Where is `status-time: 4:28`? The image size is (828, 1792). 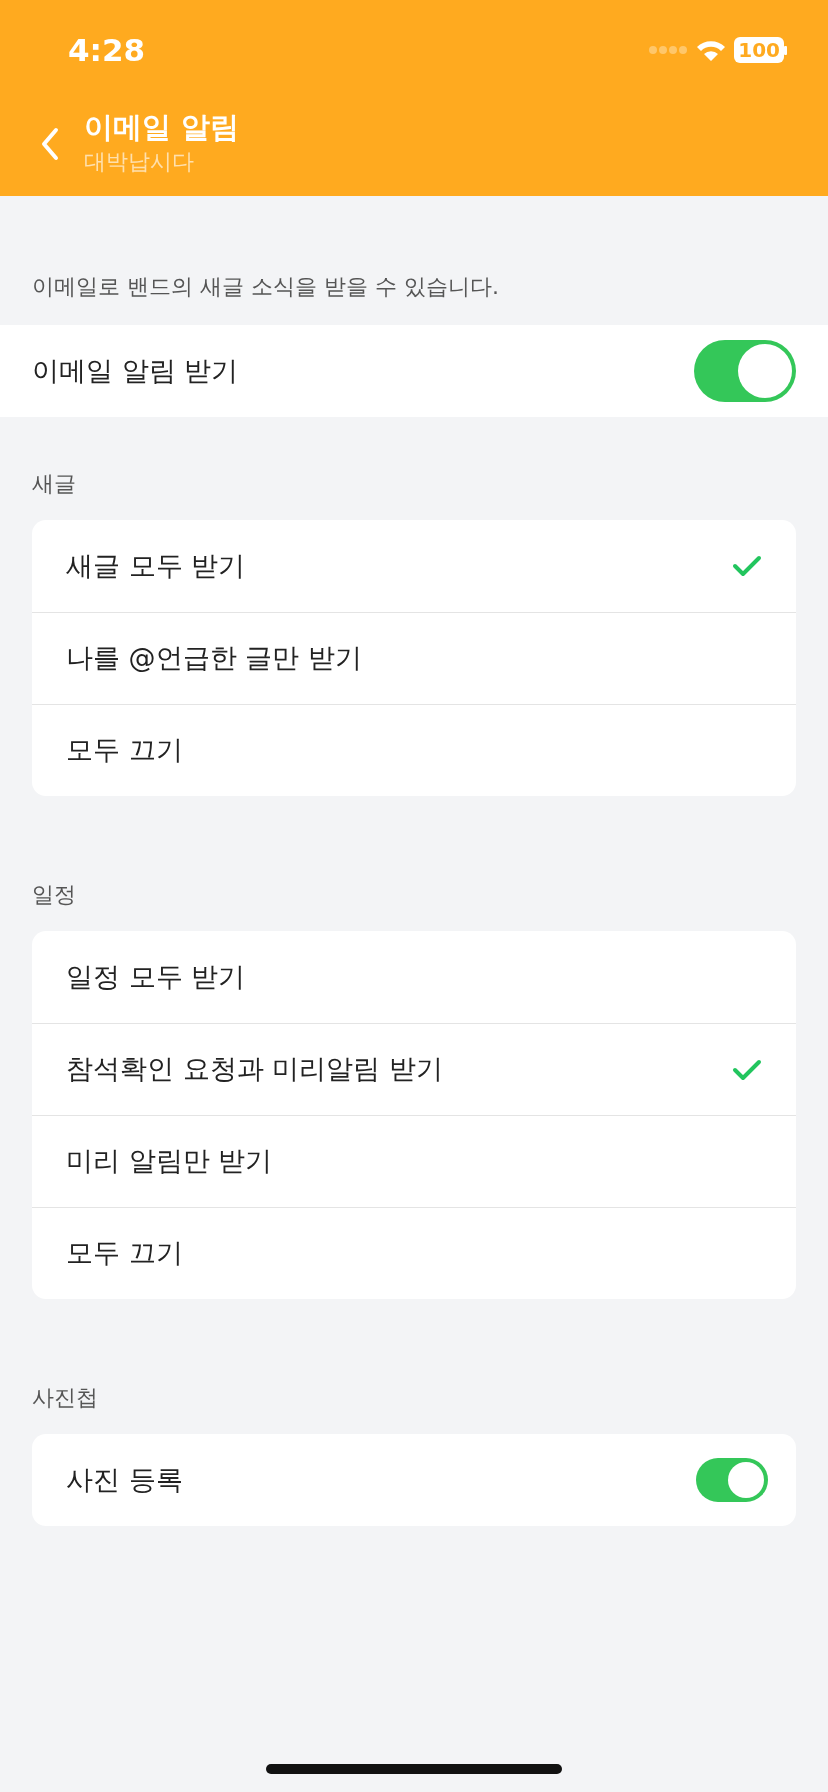
status-time: 4:28 is located at coordinates (107, 50).